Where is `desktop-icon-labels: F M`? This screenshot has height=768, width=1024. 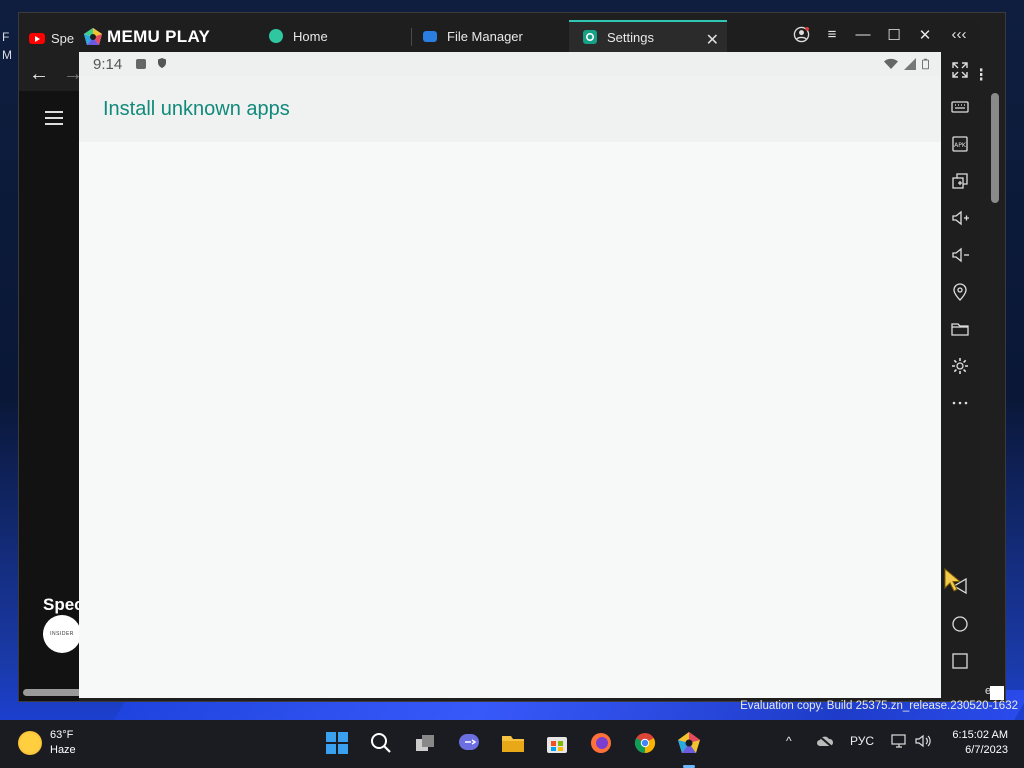
desktop-icon-labels: F M is located at coordinates (7, 46).